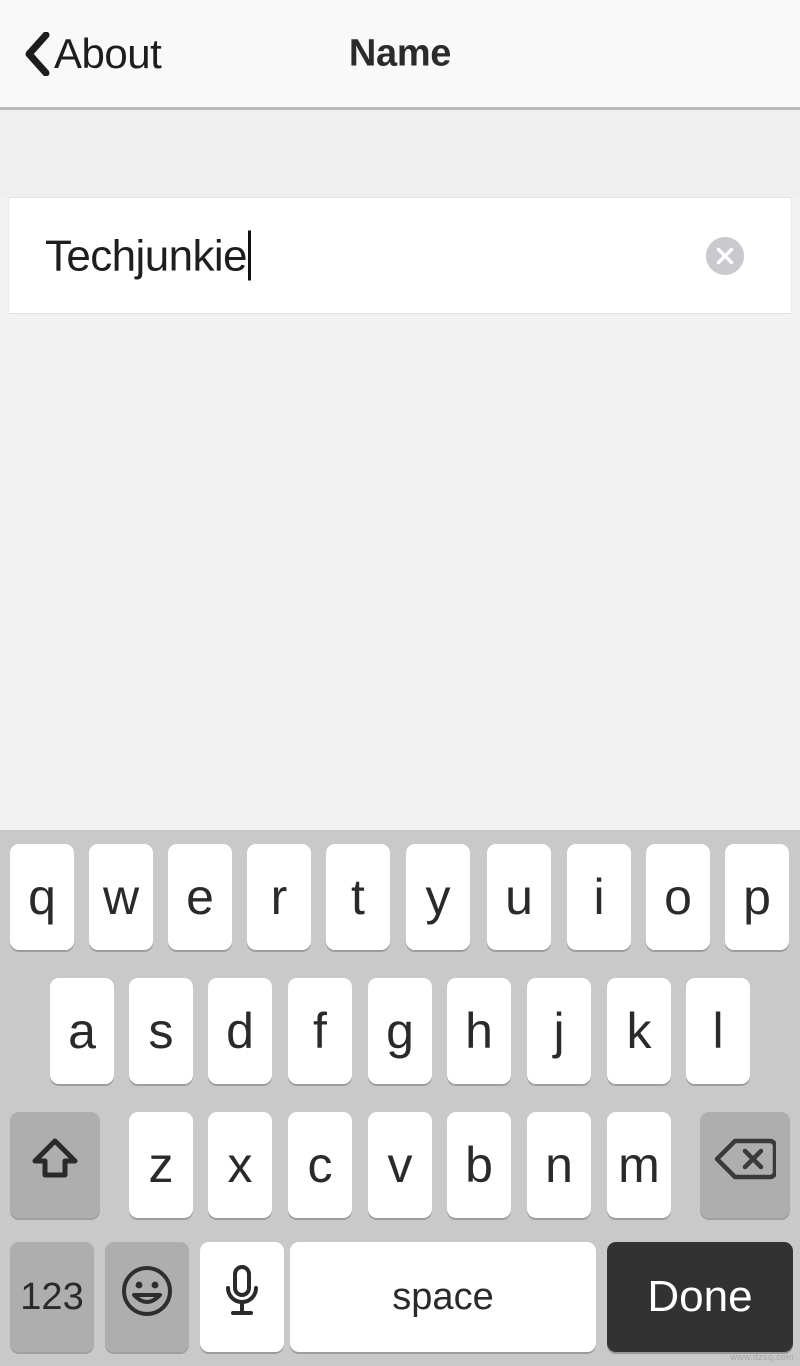  I want to click on keyboard-row-3: z x c v b n m, so click(400, 1165).